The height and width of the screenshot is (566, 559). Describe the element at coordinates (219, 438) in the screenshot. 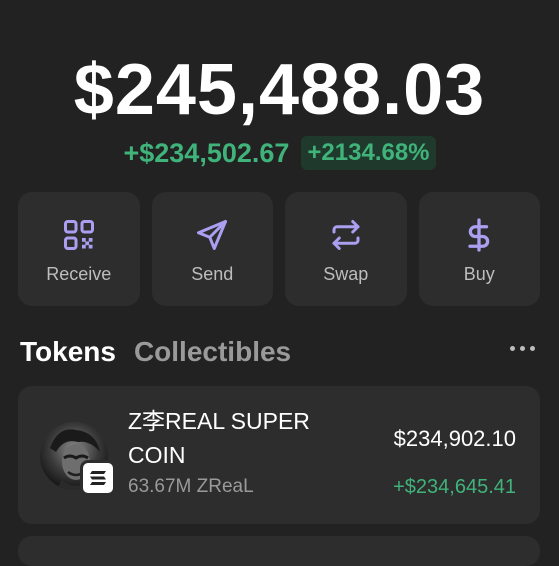

I see `token-name: Z李REAL SUPER COIN` at that location.